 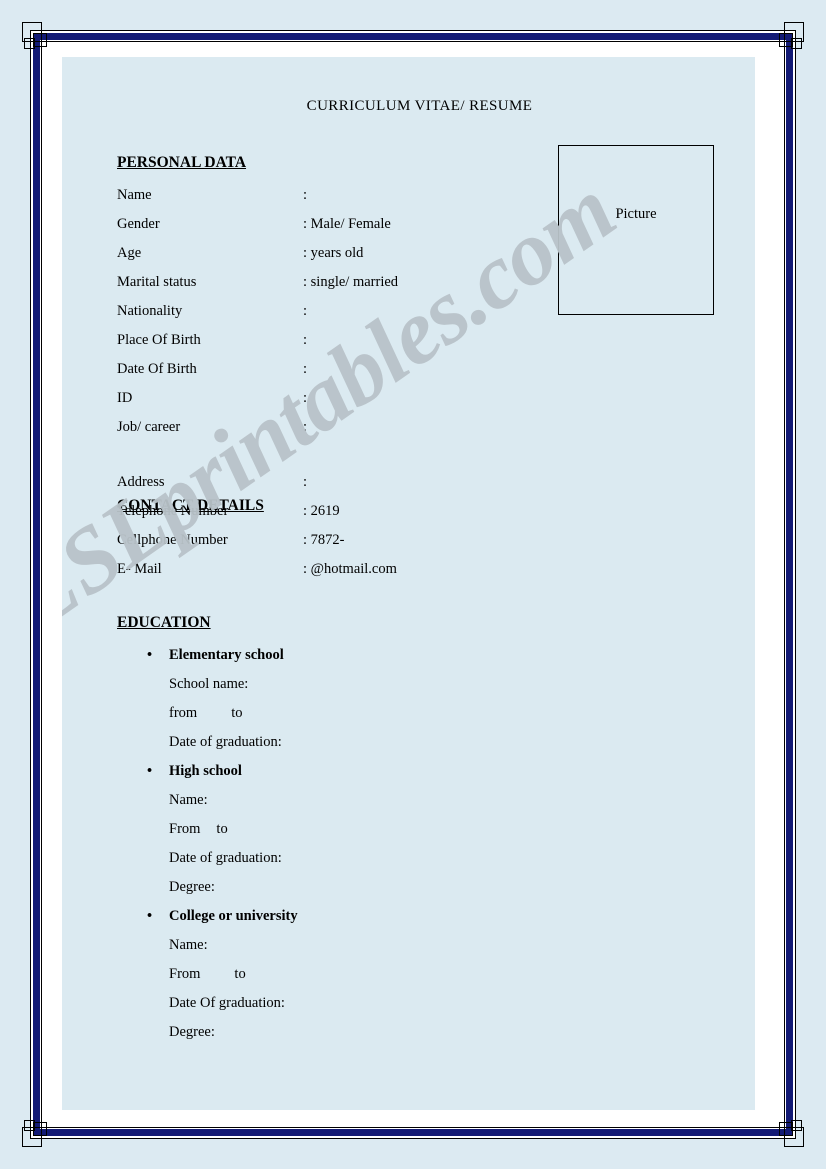 I want to click on corner-ornament-bottom-right, so click(x=787, y=1130).